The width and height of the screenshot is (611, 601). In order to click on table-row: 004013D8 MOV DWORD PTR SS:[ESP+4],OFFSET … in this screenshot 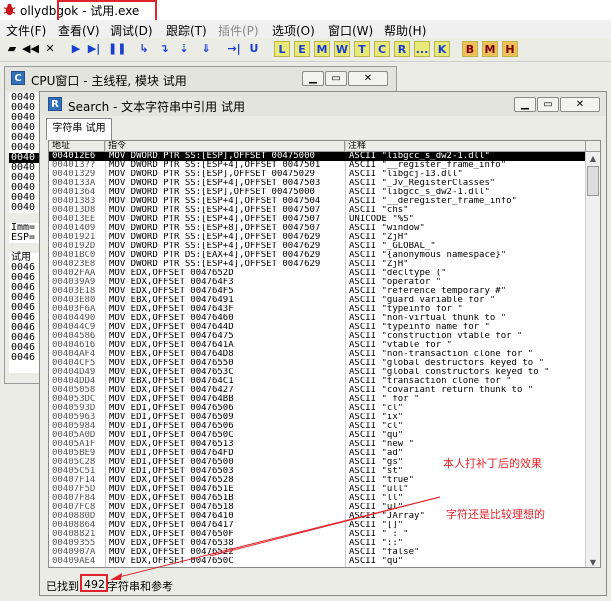, I will do `click(317, 210)`.